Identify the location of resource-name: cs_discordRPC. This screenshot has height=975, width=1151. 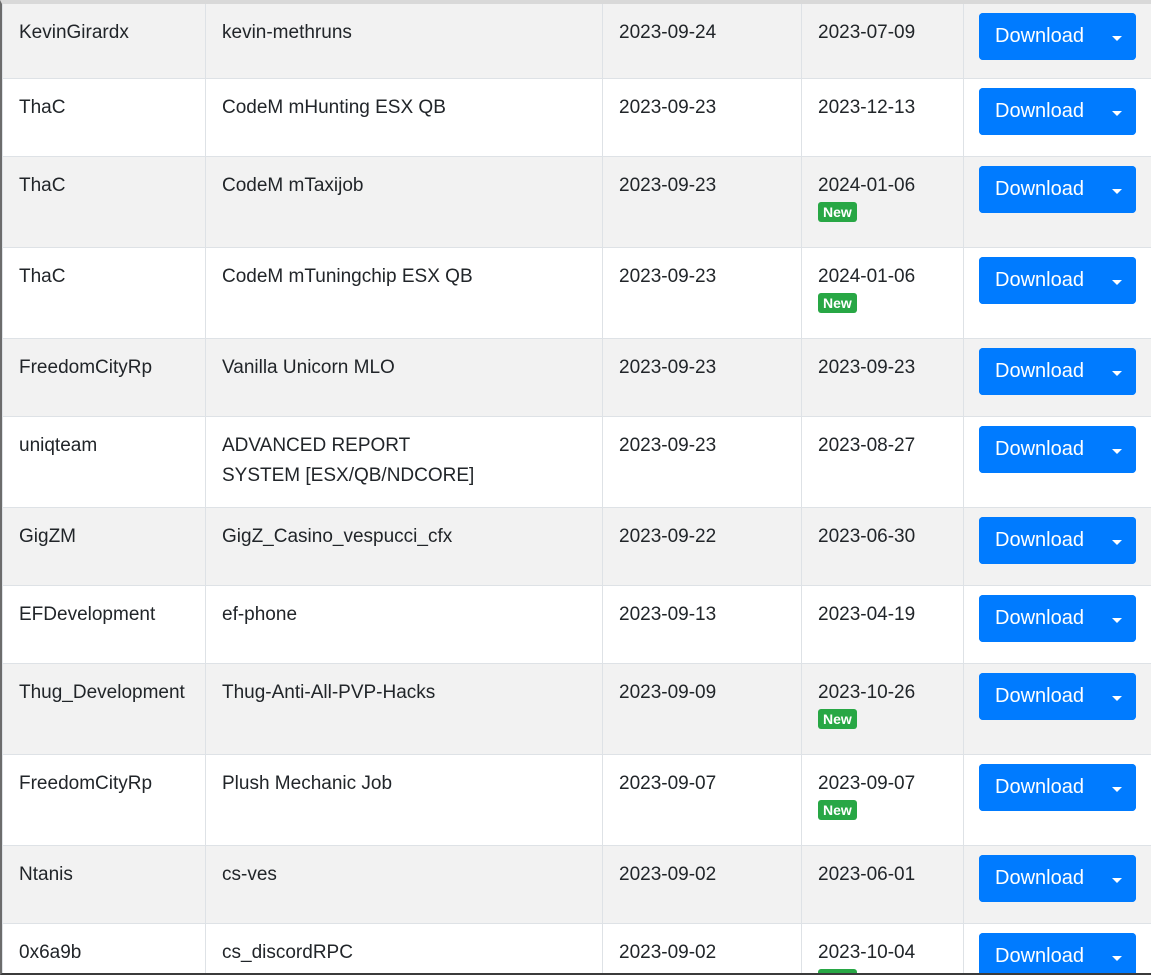
(287, 952).